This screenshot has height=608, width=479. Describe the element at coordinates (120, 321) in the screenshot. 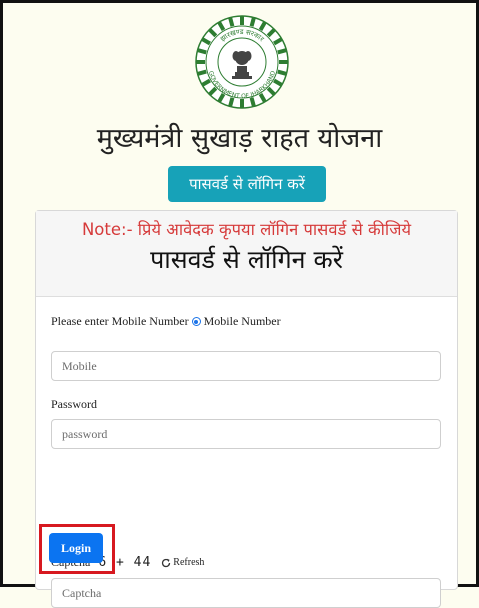

I see `mobile-prompt-label: Please enter Mobile Number` at that location.